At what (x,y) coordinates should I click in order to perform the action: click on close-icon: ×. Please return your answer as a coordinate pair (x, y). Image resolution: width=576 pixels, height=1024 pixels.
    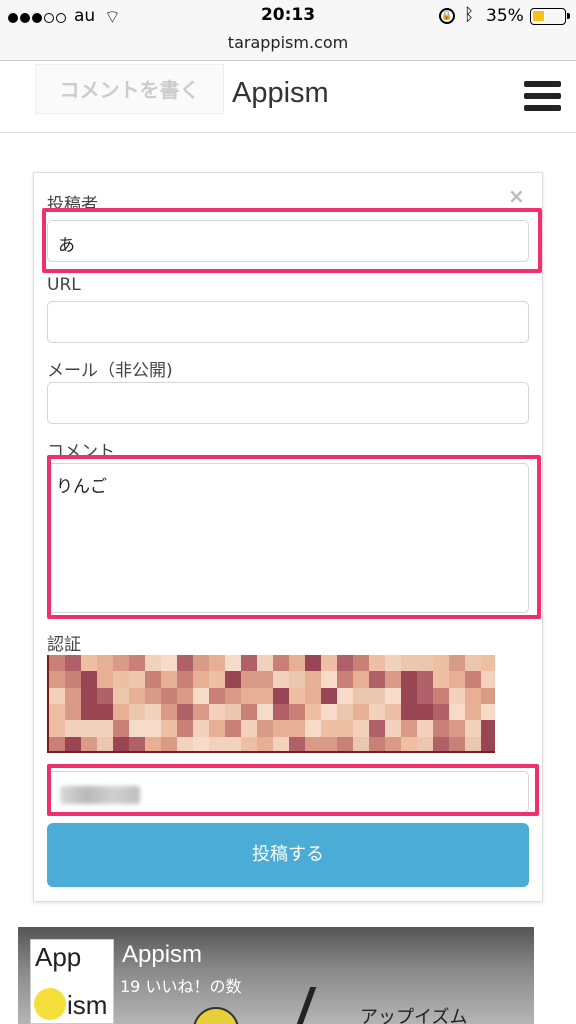
    Looking at the image, I should click on (516, 196).